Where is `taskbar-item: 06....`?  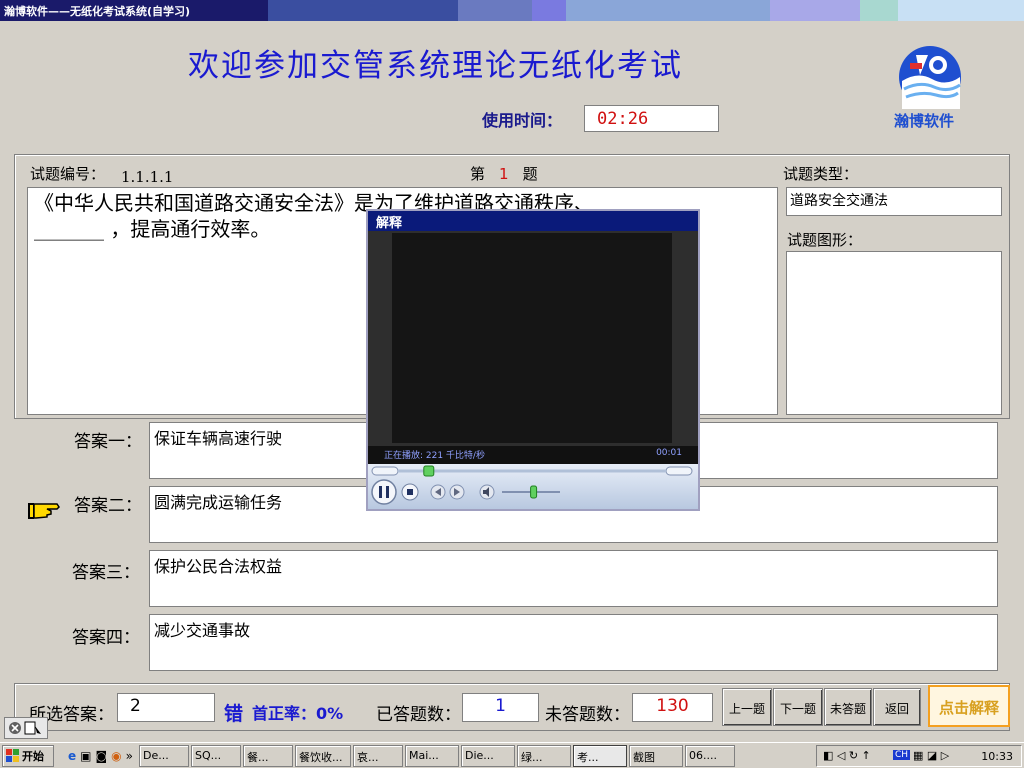
taskbar-item: 06.... is located at coordinates (709, 755).